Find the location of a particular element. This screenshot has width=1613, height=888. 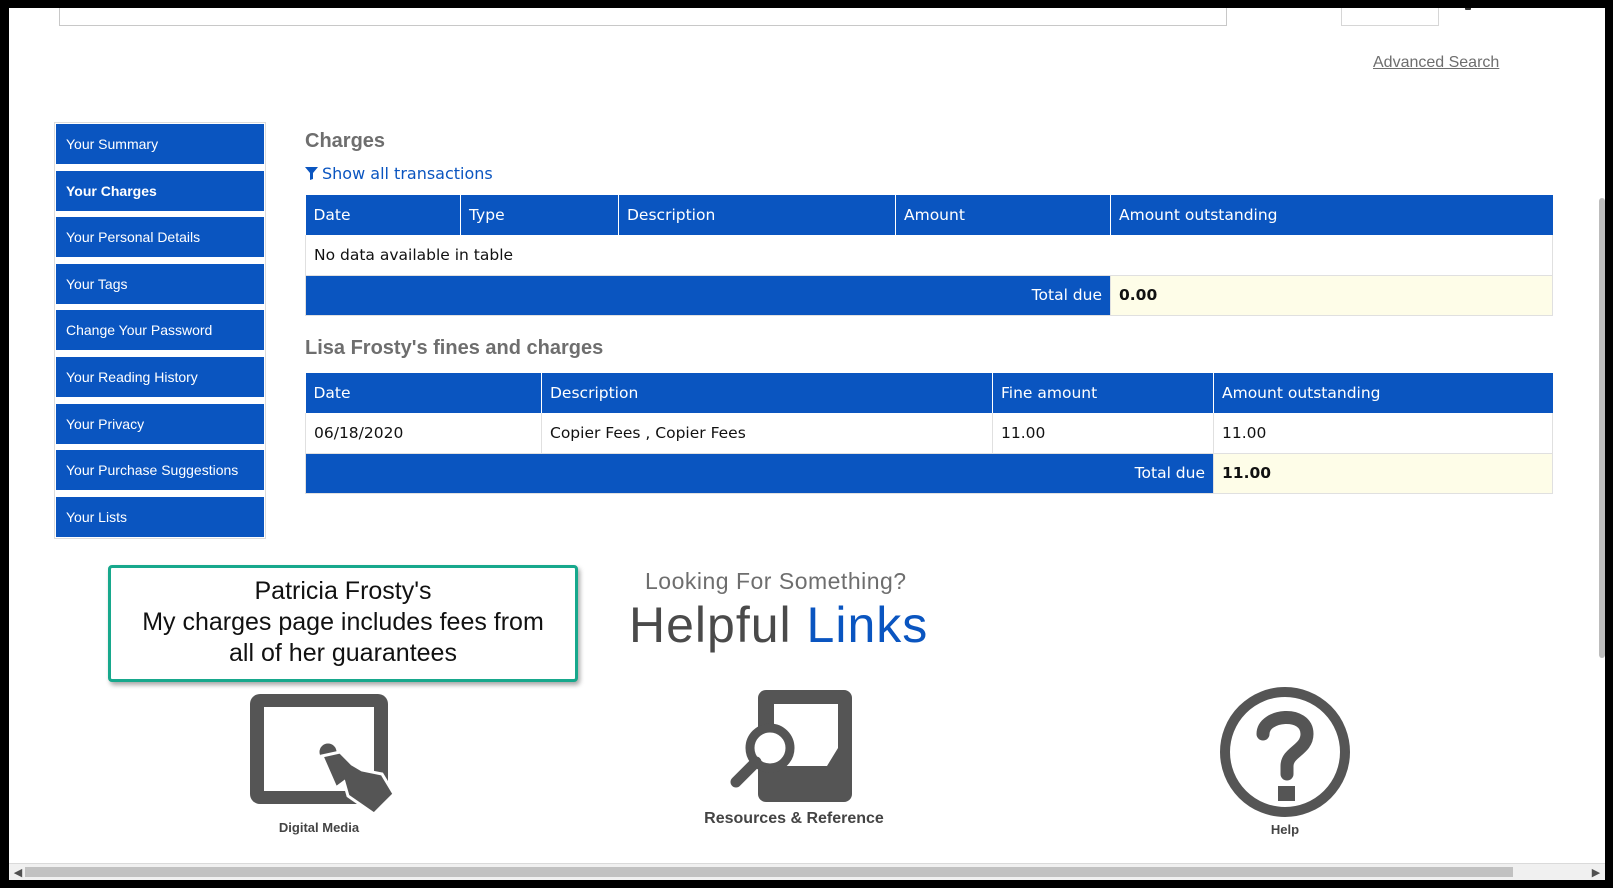

horizontal-scrollbar: ◀ ▶ is located at coordinates (807, 871).